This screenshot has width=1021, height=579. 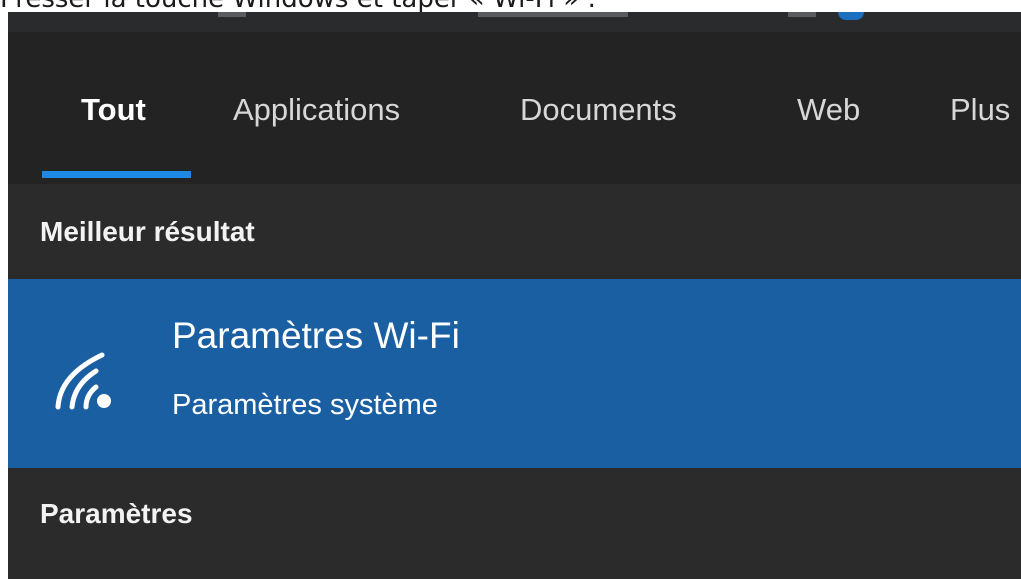 I want to click on result-title: Paramètres Wi-Fi, so click(x=316, y=335).